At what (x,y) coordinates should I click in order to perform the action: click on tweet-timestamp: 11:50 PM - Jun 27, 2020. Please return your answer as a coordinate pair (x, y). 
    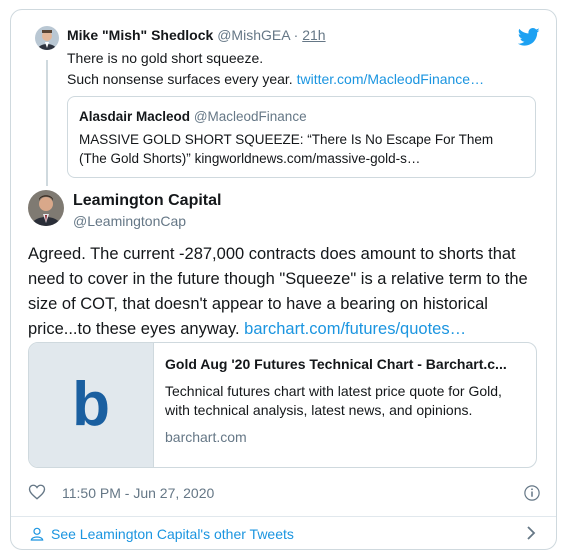
    Looking at the image, I should click on (138, 493).